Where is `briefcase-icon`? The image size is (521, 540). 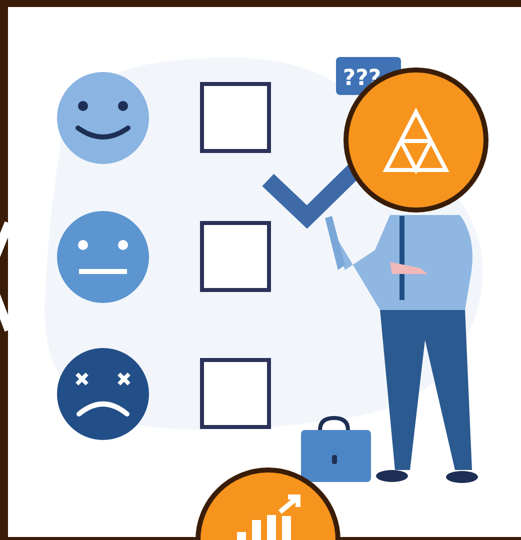 briefcase-icon is located at coordinates (336, 449).